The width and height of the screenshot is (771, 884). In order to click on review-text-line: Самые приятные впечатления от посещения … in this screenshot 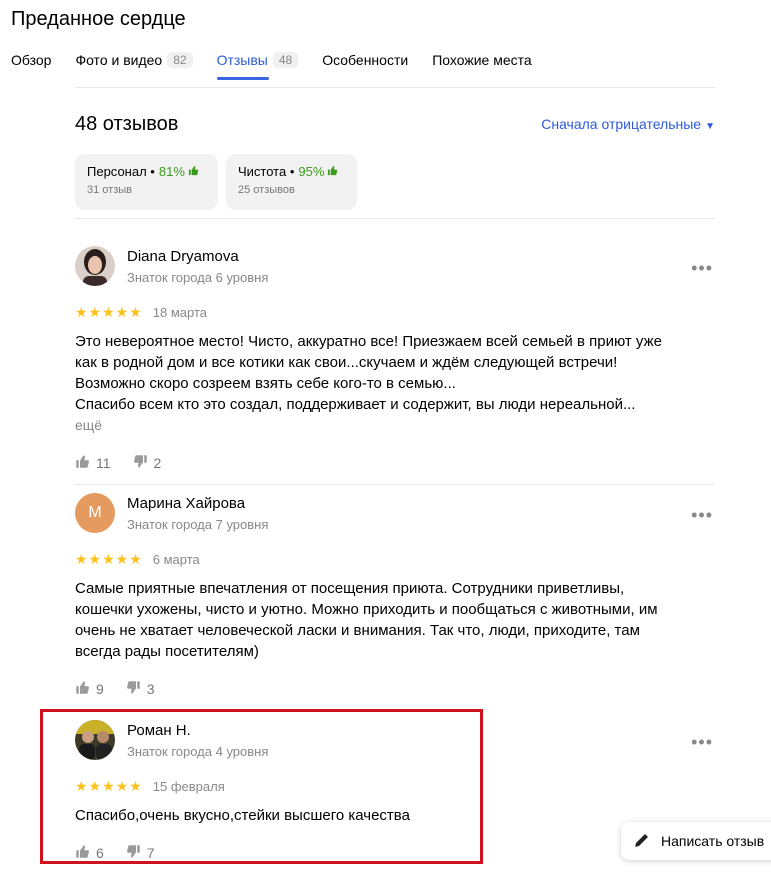, I will do `click(350, 588)`.